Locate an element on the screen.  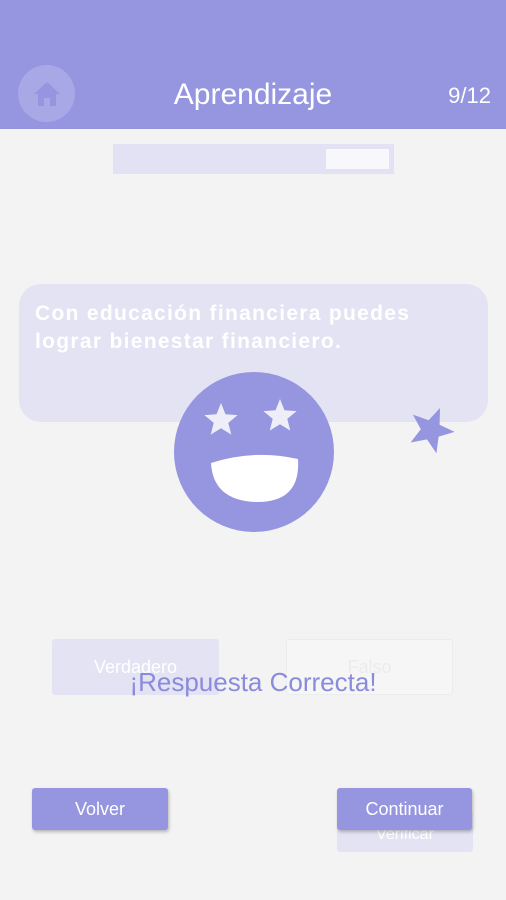
progress-bar-fill is located at coordinates (219, 159).